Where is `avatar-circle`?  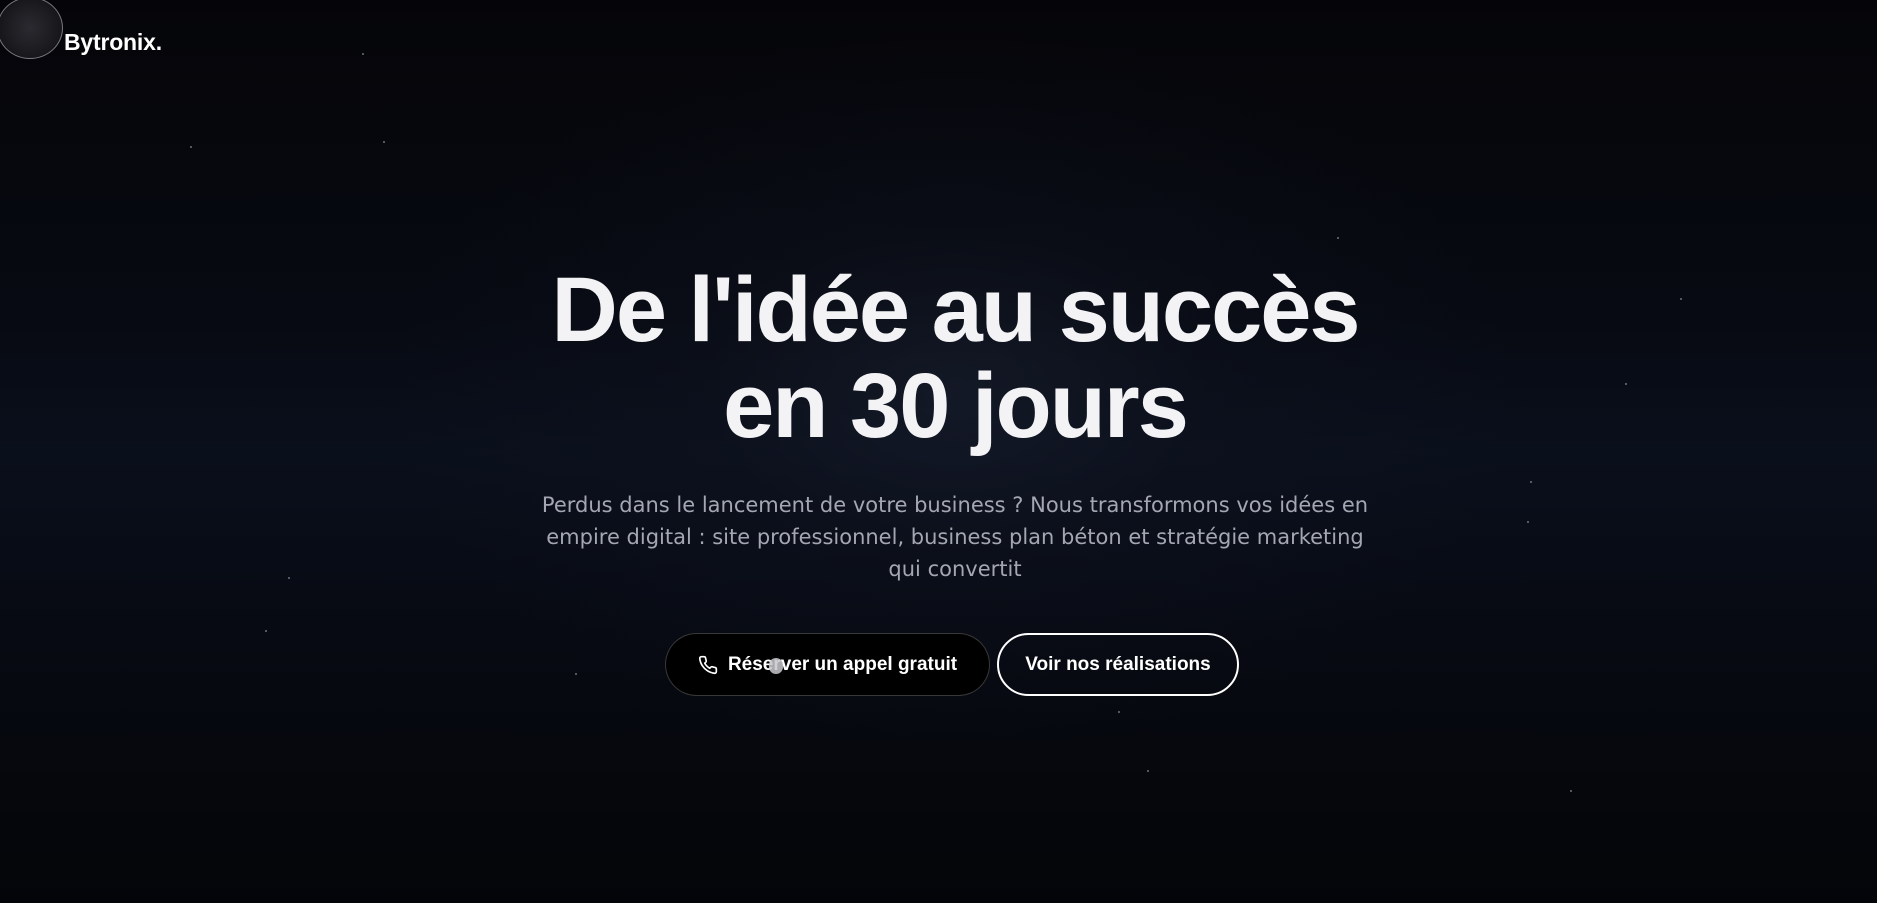
avatar-circle is located at coordinates (31, 29).